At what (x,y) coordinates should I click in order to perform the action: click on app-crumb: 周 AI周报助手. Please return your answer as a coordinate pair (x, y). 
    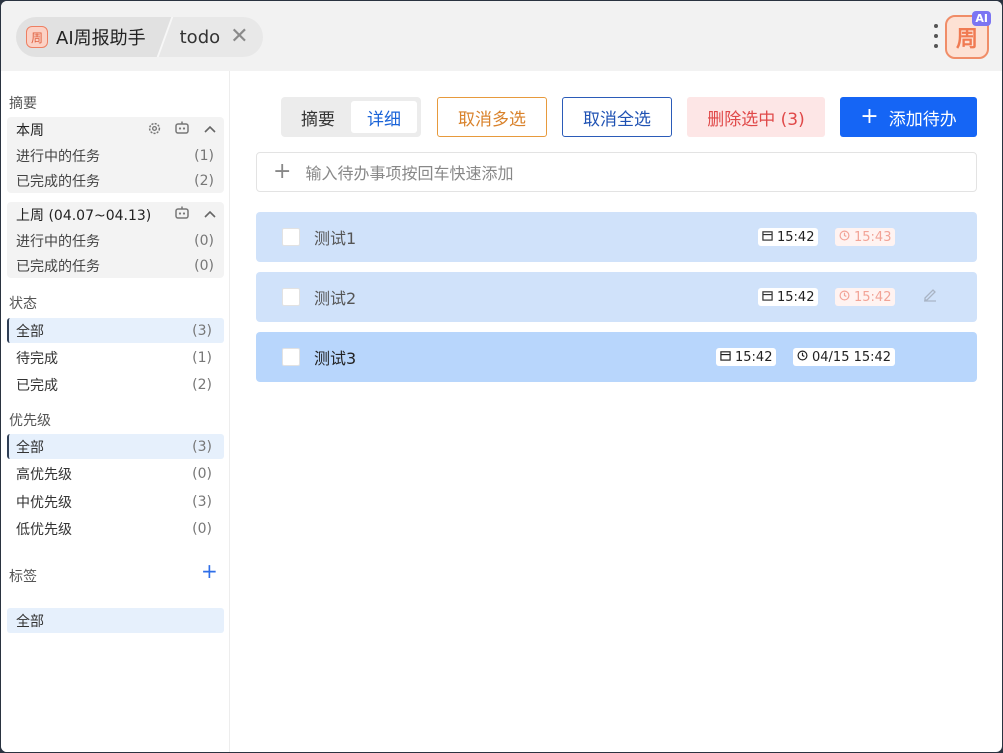
    Looking at the image, I should click on (86, 37).